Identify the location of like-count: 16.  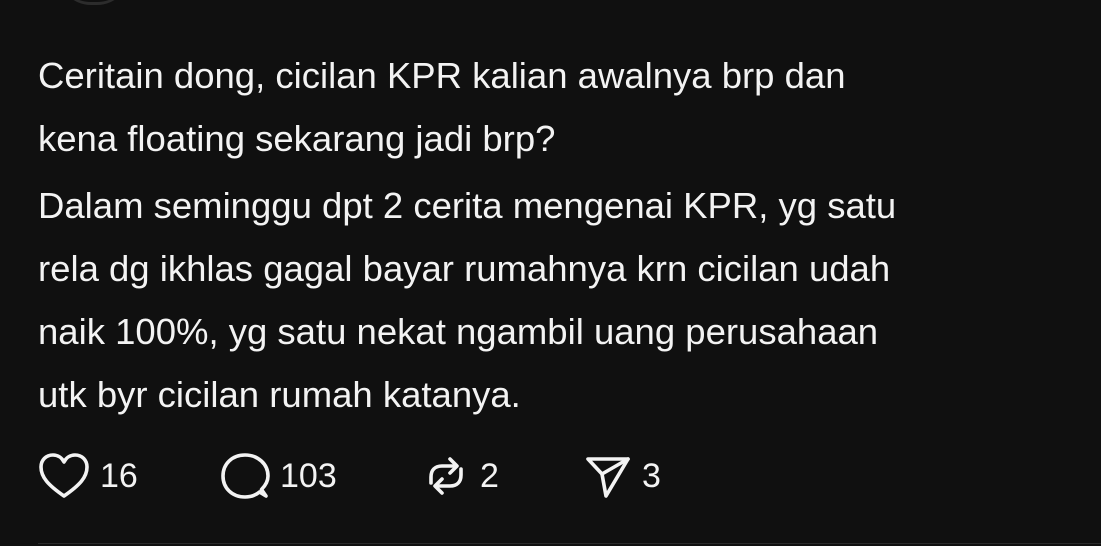
(119, 476).